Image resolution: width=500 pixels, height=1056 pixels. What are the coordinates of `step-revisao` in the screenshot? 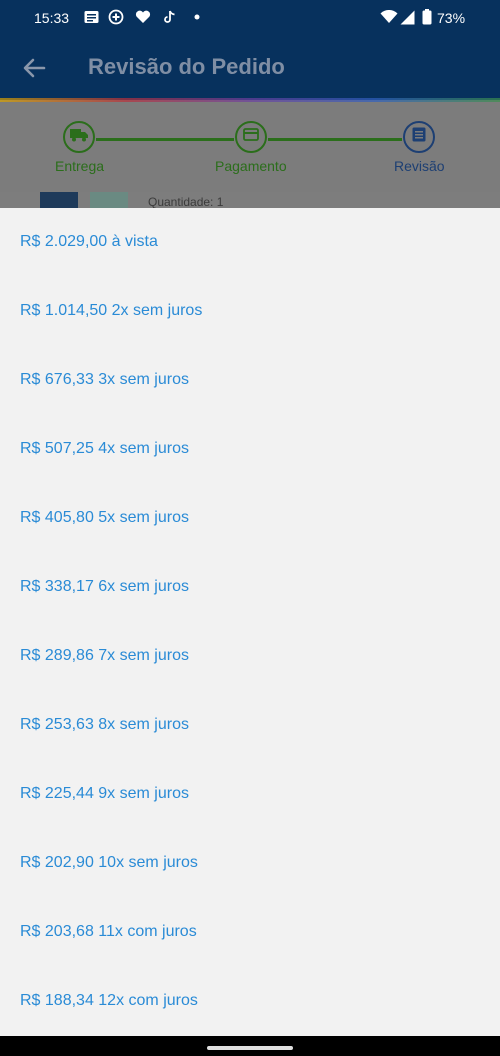 It's located at (419, 137).